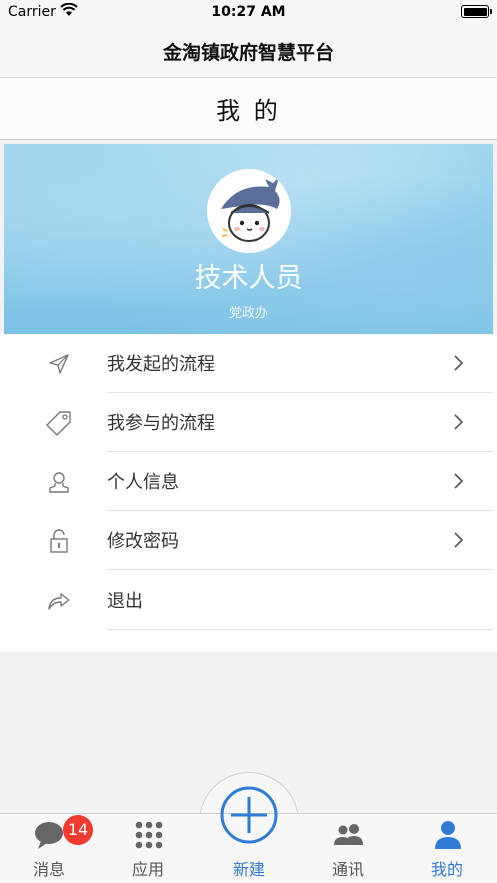  I want to click on avatar-shark-icon, so click(249, 211).